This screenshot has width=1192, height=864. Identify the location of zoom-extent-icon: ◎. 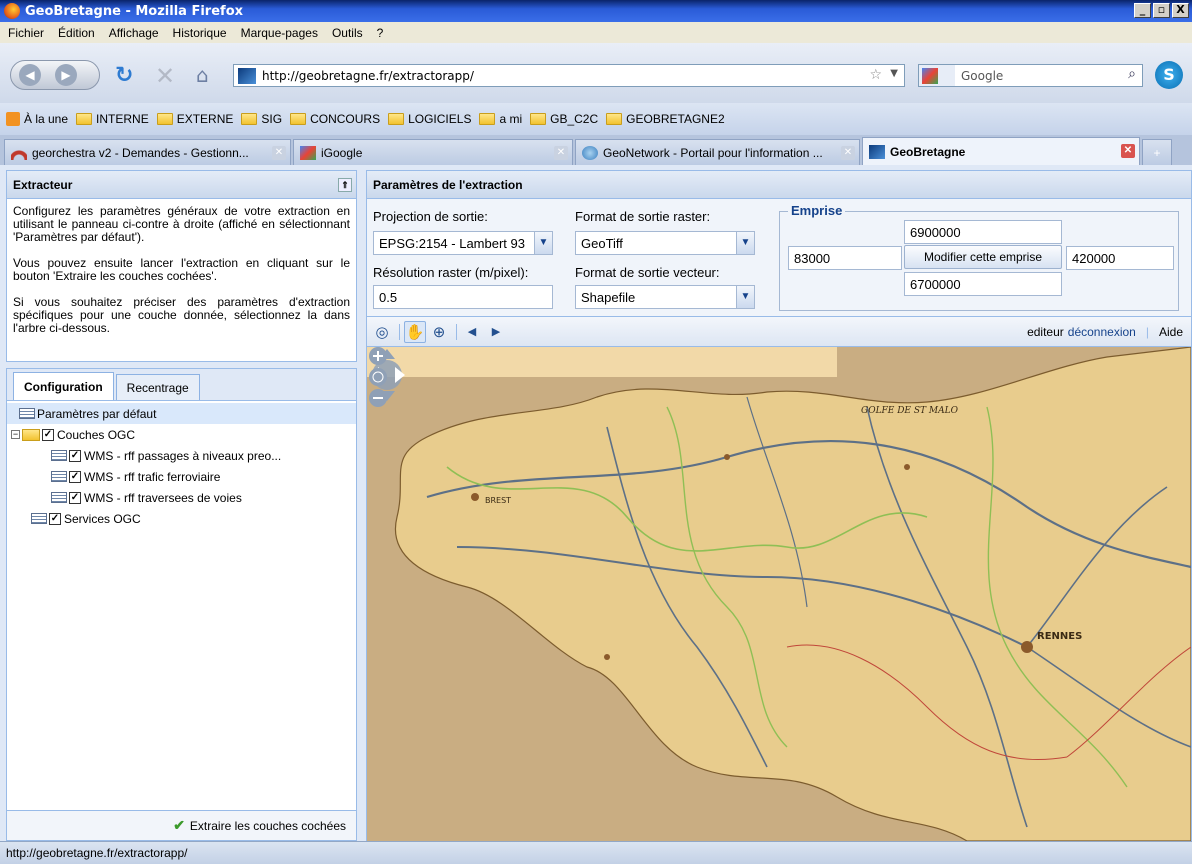
(382, 332).